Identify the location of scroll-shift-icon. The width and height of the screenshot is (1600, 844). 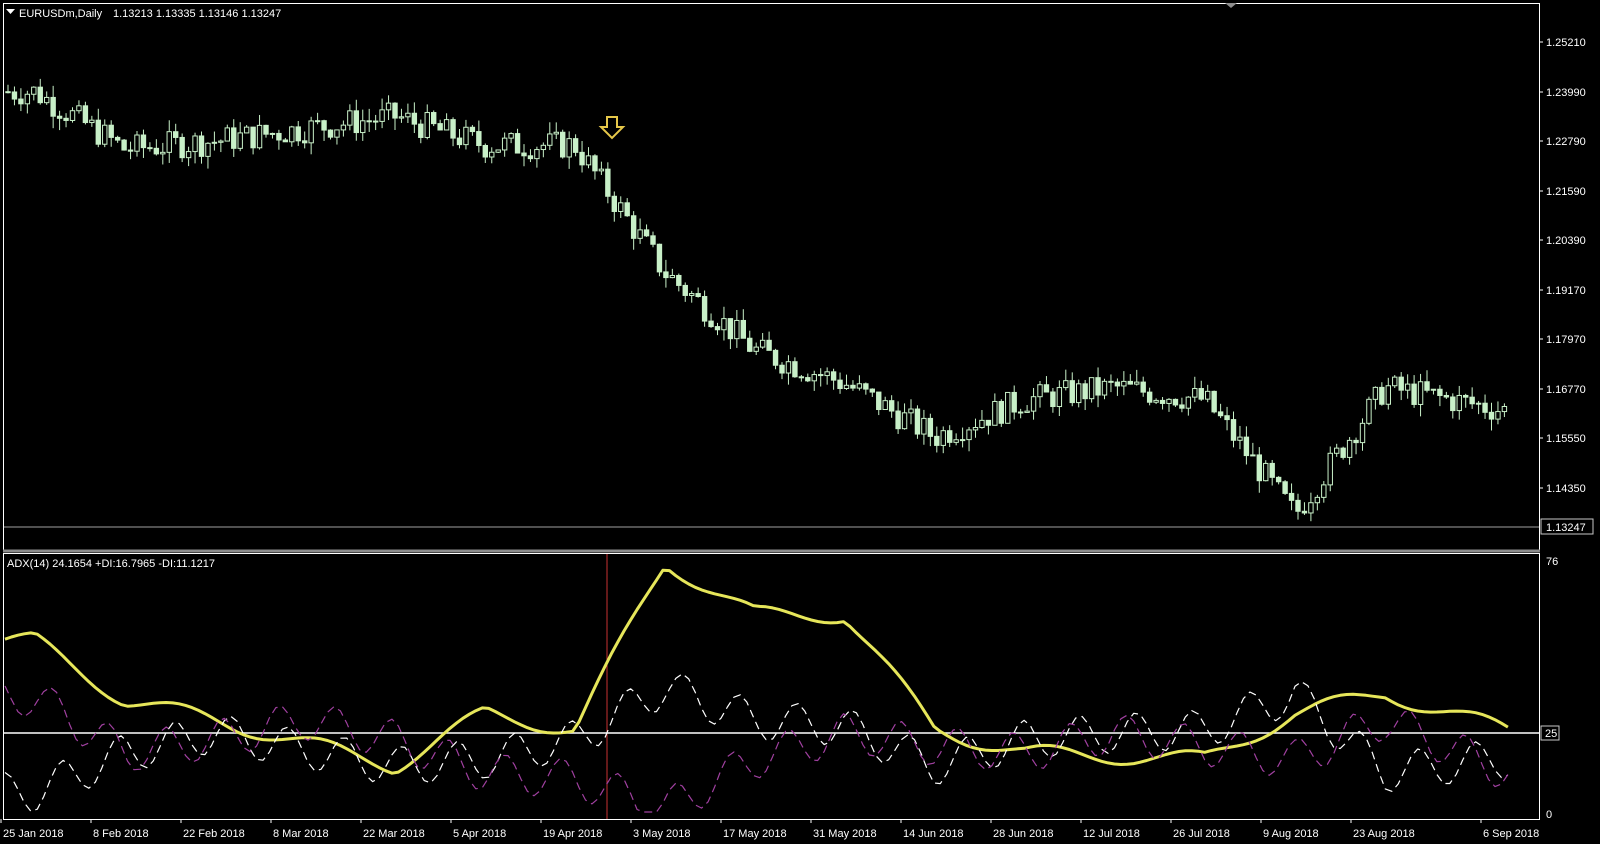
(1231, 5).